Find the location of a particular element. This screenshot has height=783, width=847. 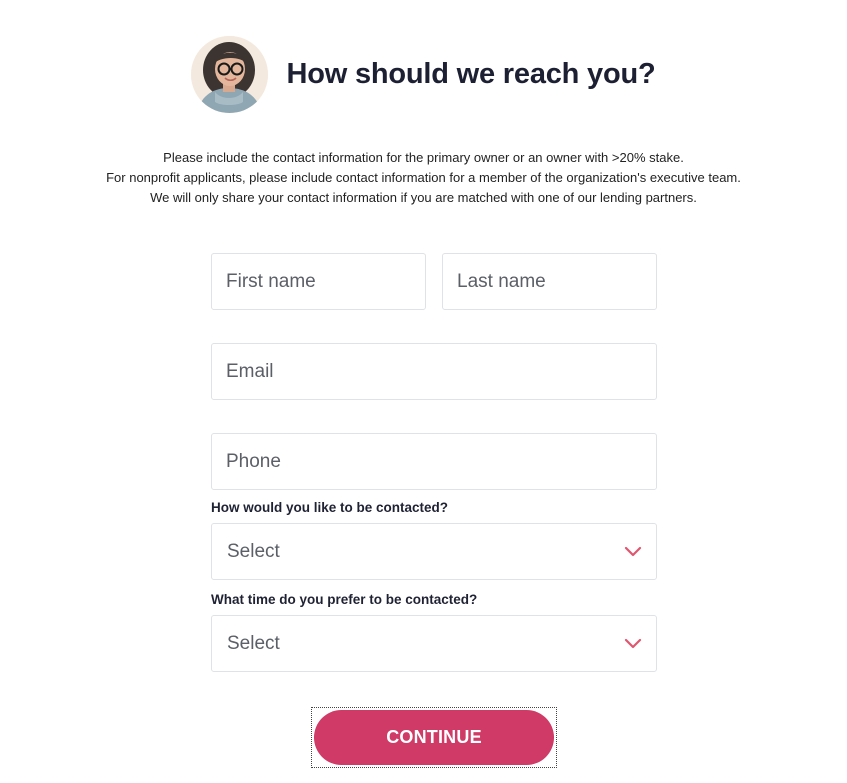

page-header: How should we reach you? is located at coordinates (423, 74).